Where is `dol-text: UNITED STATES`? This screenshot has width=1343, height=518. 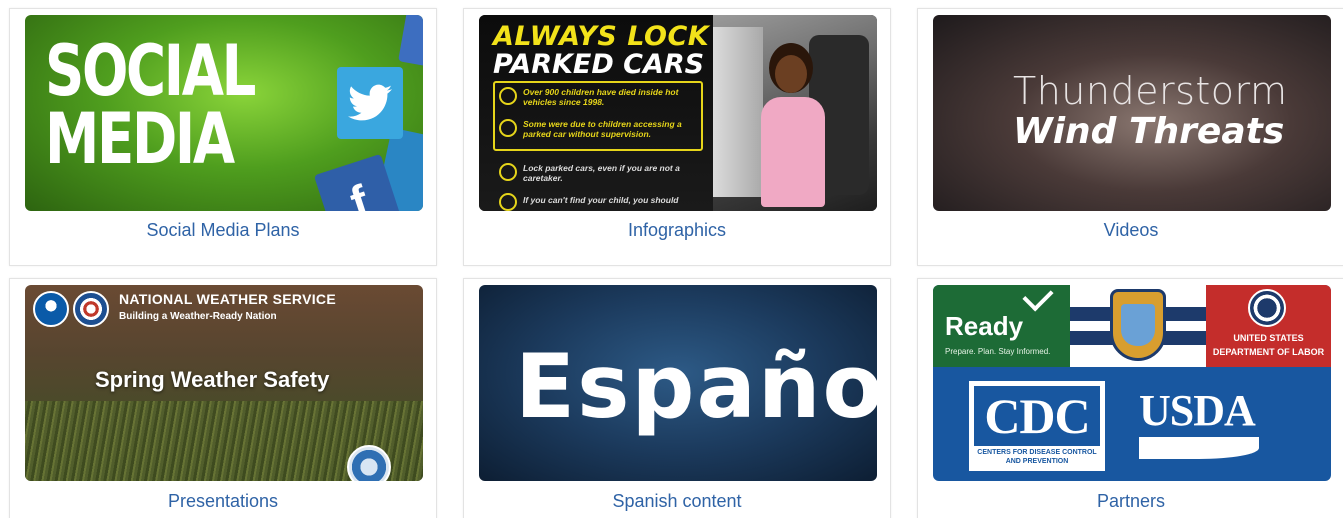
dol-text: UNITED STATES is located at coordinates (1268, 338).